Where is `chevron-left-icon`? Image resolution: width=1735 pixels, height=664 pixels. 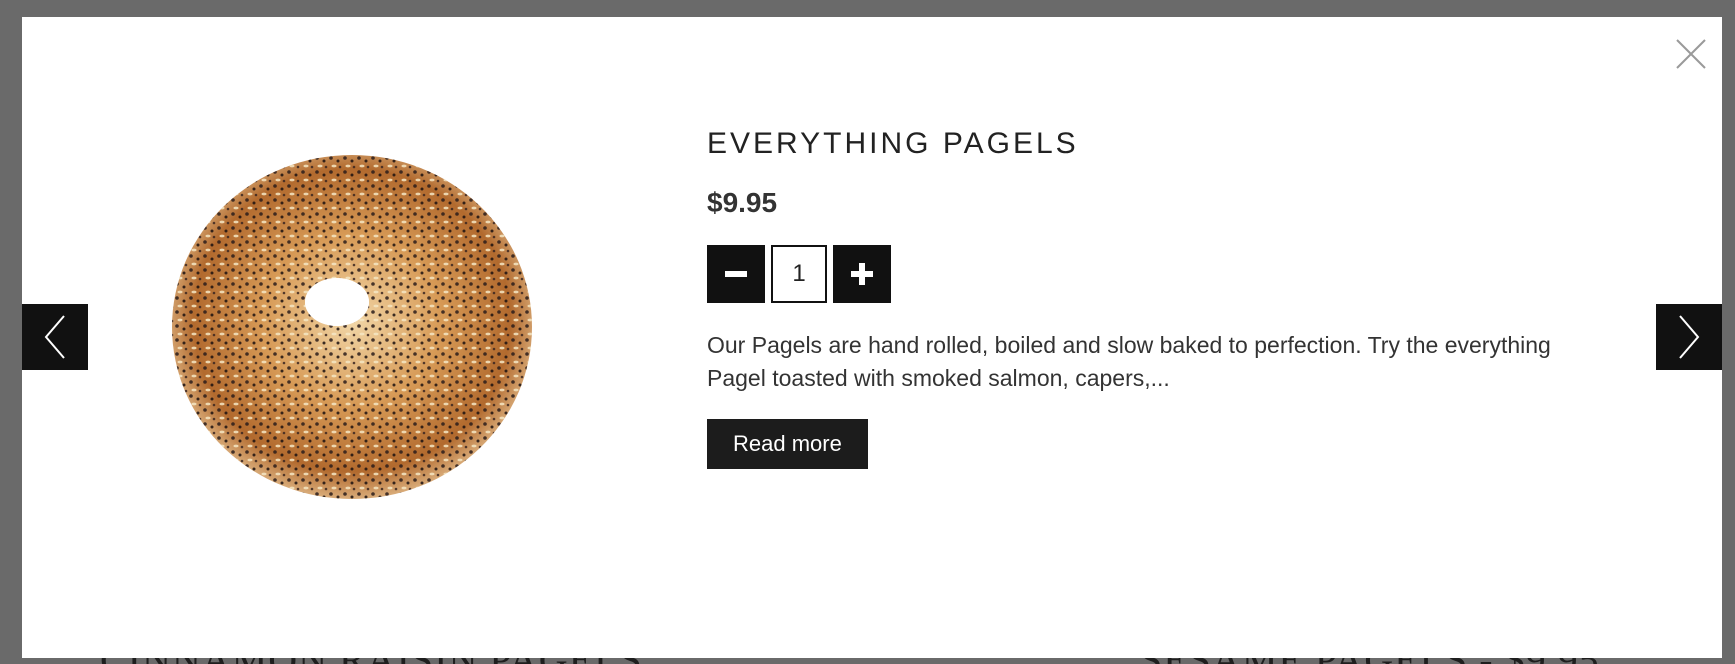 chevron-left-icon is located at coordinates (54, 337).